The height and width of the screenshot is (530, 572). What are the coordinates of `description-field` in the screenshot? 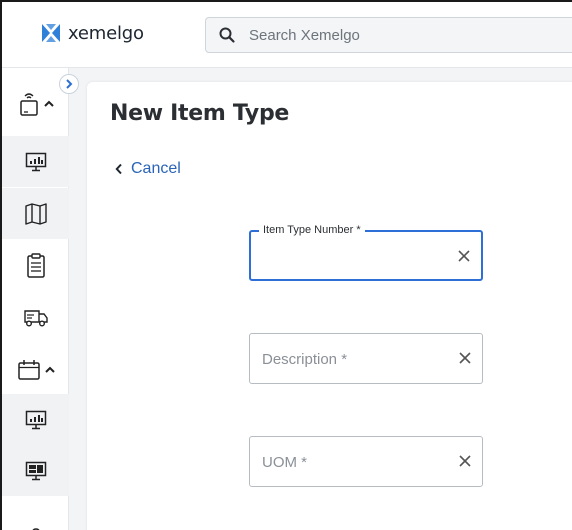 It's located at (366, 358).